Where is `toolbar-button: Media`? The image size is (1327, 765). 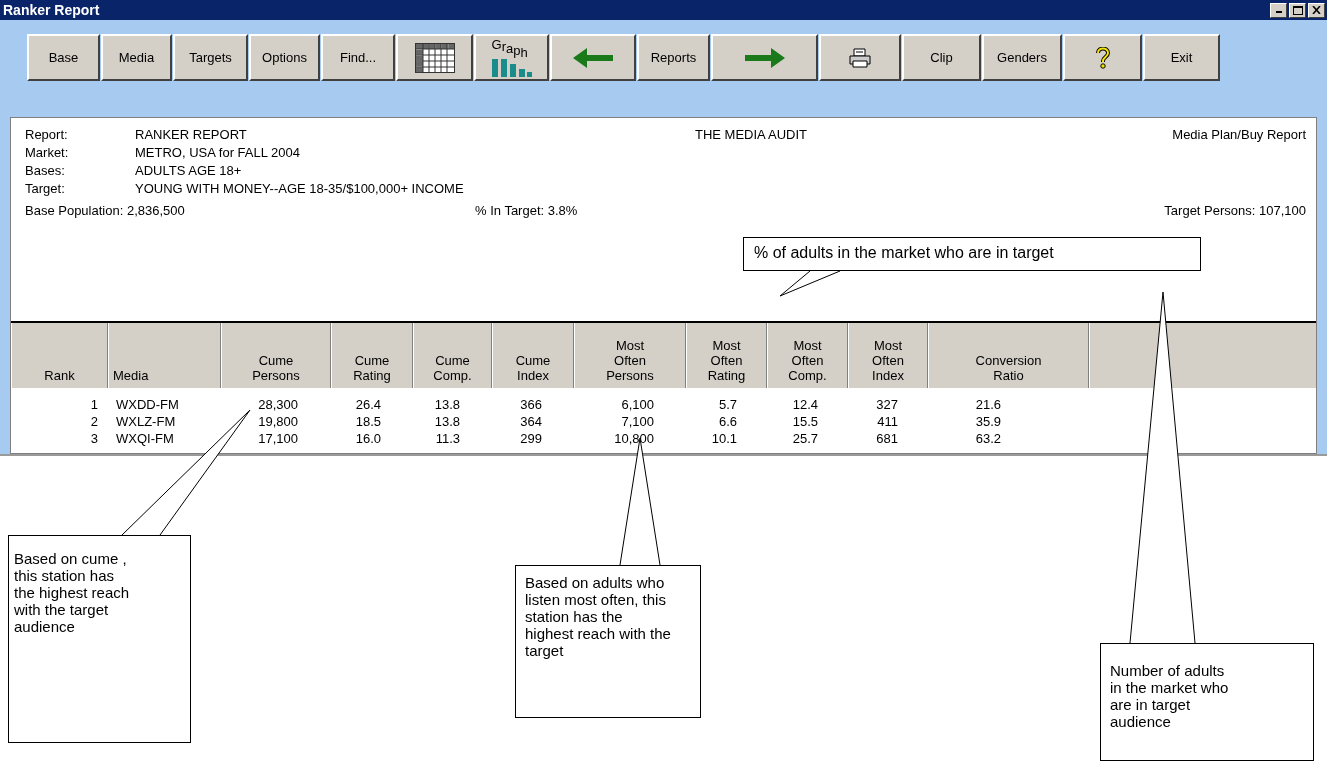
toolbar-button: Media is located at coordinates (136, 57).